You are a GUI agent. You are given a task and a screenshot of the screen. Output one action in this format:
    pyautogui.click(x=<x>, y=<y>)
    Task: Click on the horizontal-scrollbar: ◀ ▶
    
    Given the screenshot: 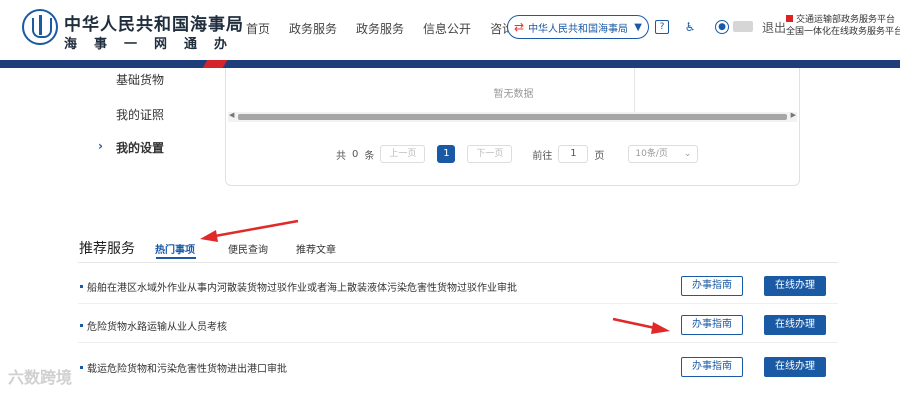 What is the action you would take?
    pyautogui.click(x=512, y=116)
    